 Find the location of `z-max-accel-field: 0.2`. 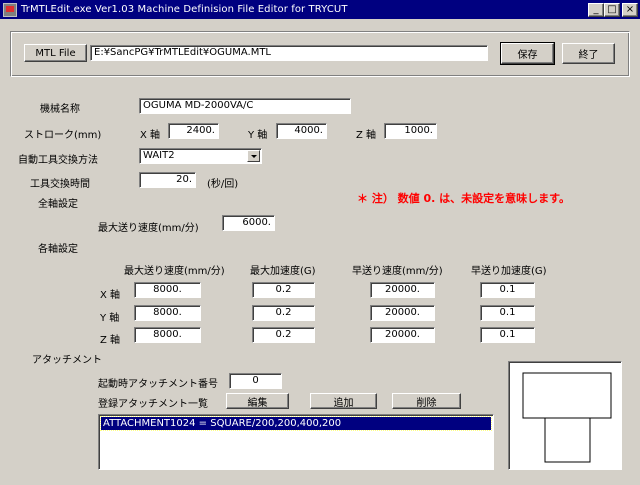

z-max-accel-field: 0.2 is located at coordinates (283, 335).